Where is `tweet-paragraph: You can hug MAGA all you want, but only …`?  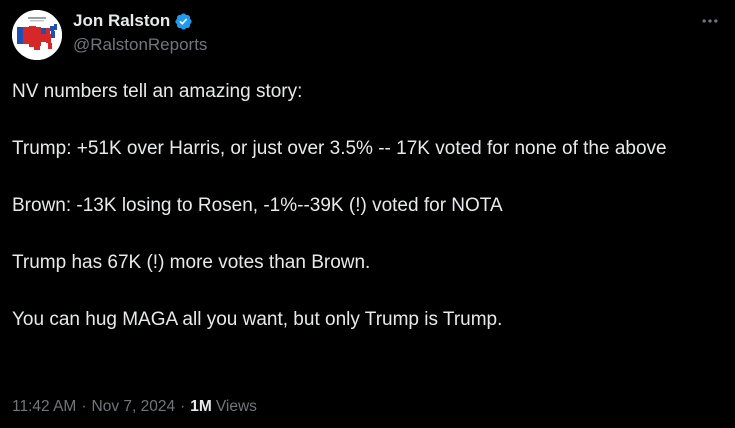 tweet-paragraph: You can hug MAGA all you want, but only … is located at coordinates (257, 319).